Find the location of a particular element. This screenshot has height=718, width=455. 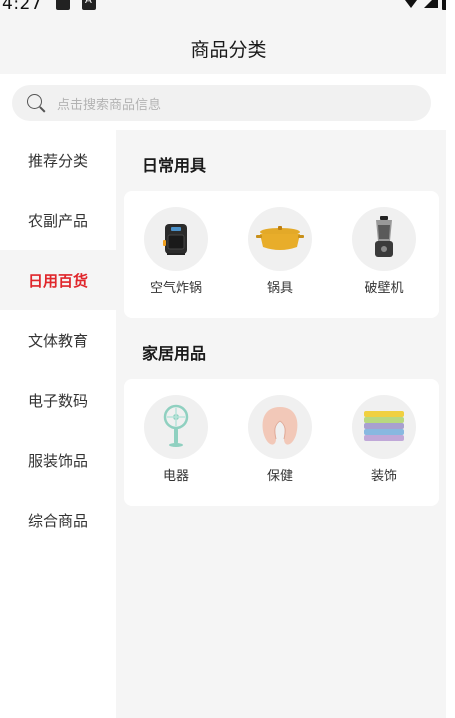

sidebar-item-label: 日用百货 is located at coordinates (57, 280).